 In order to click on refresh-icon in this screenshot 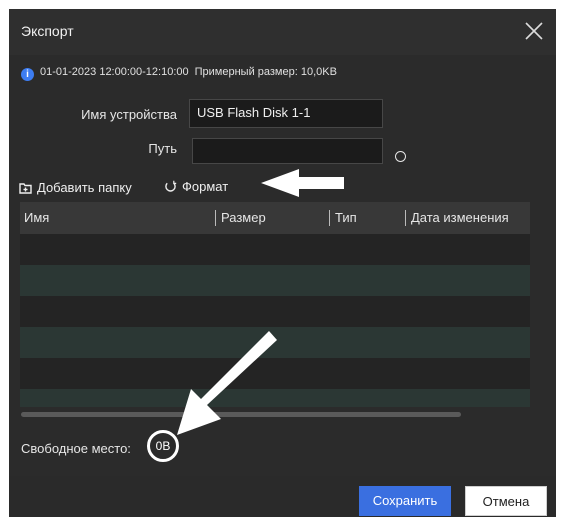, I will do `click(171, 186)`.